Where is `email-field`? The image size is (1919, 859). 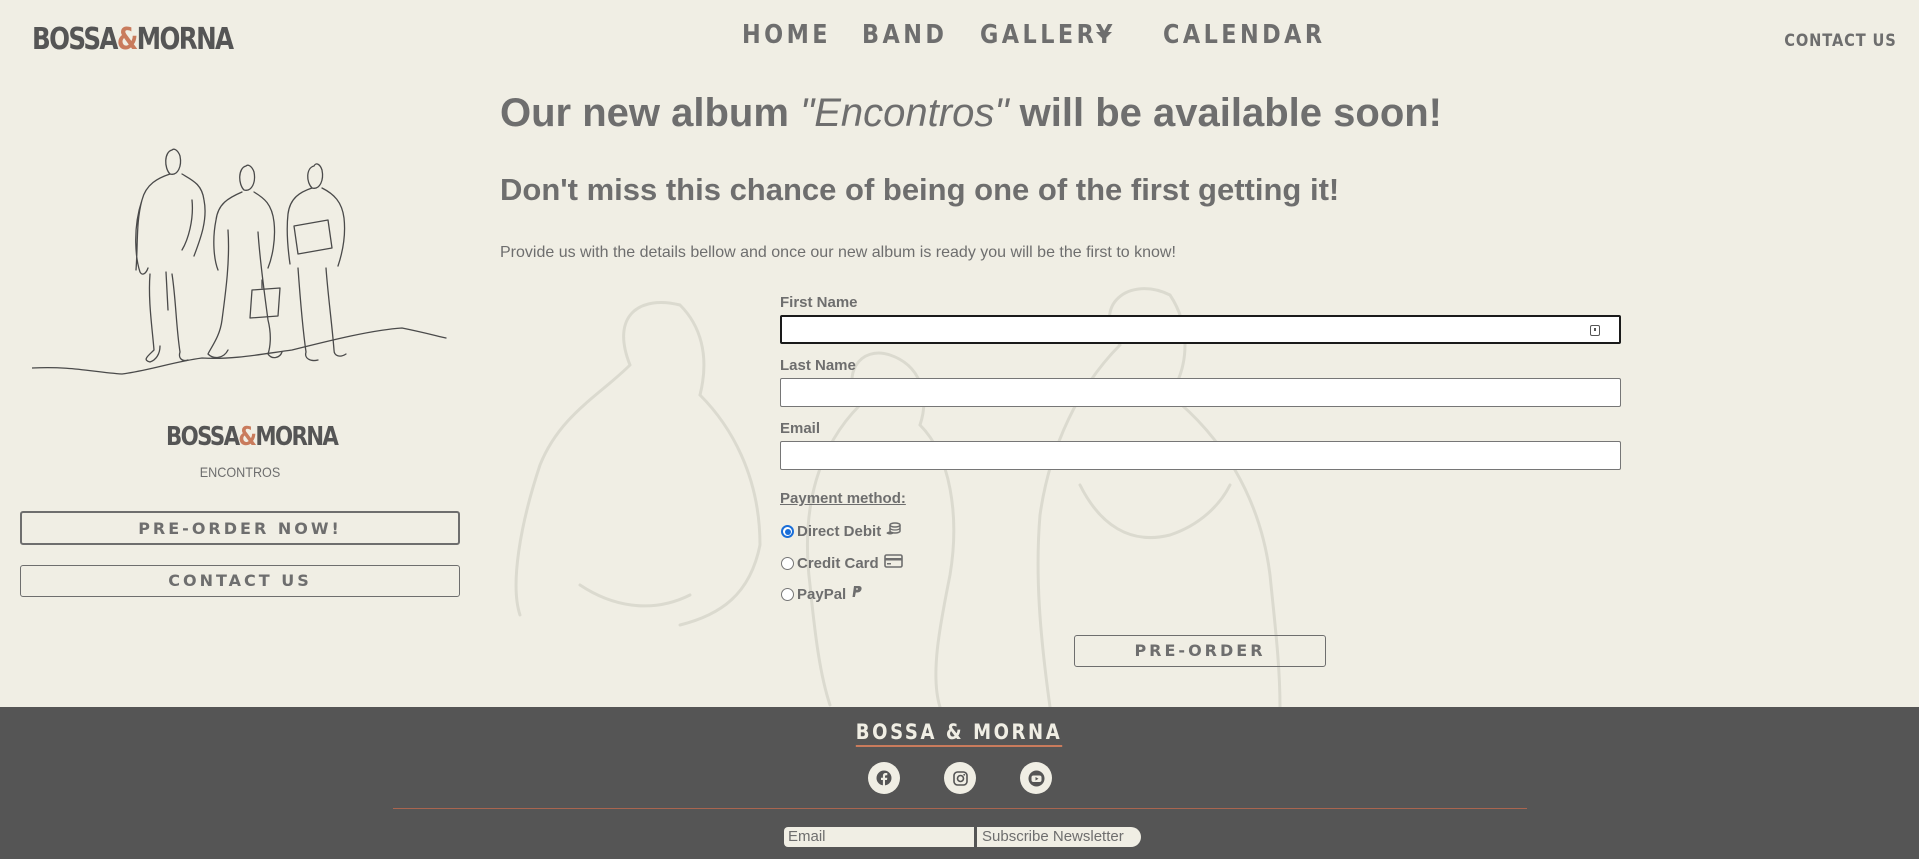 email-field is located at coordinates (1200, 455).